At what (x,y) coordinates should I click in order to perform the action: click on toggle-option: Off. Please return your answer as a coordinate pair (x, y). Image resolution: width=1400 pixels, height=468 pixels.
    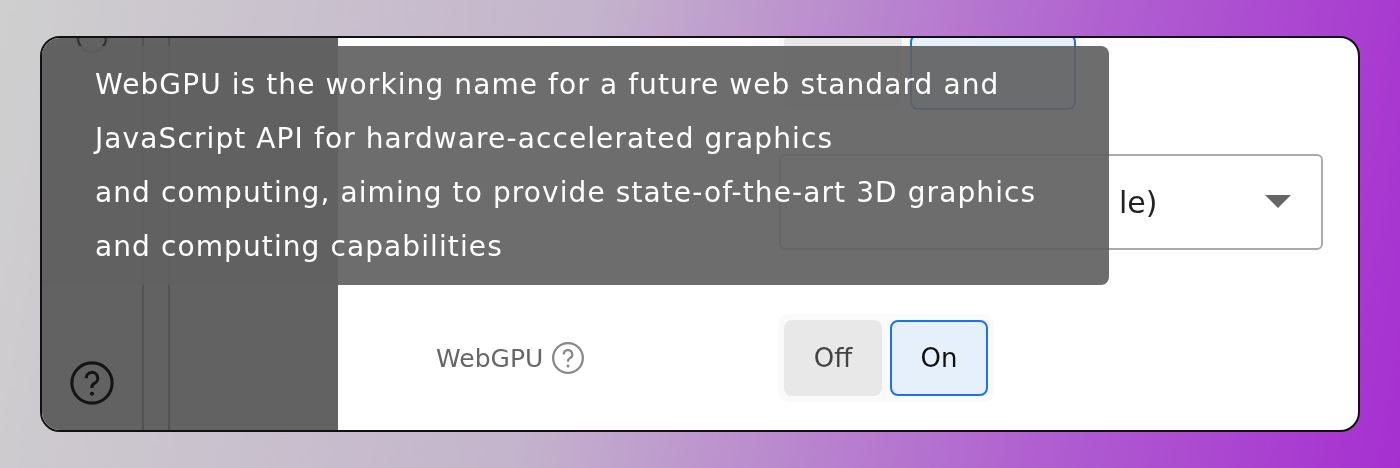
    Looking at the image, I should click on (833, 358).